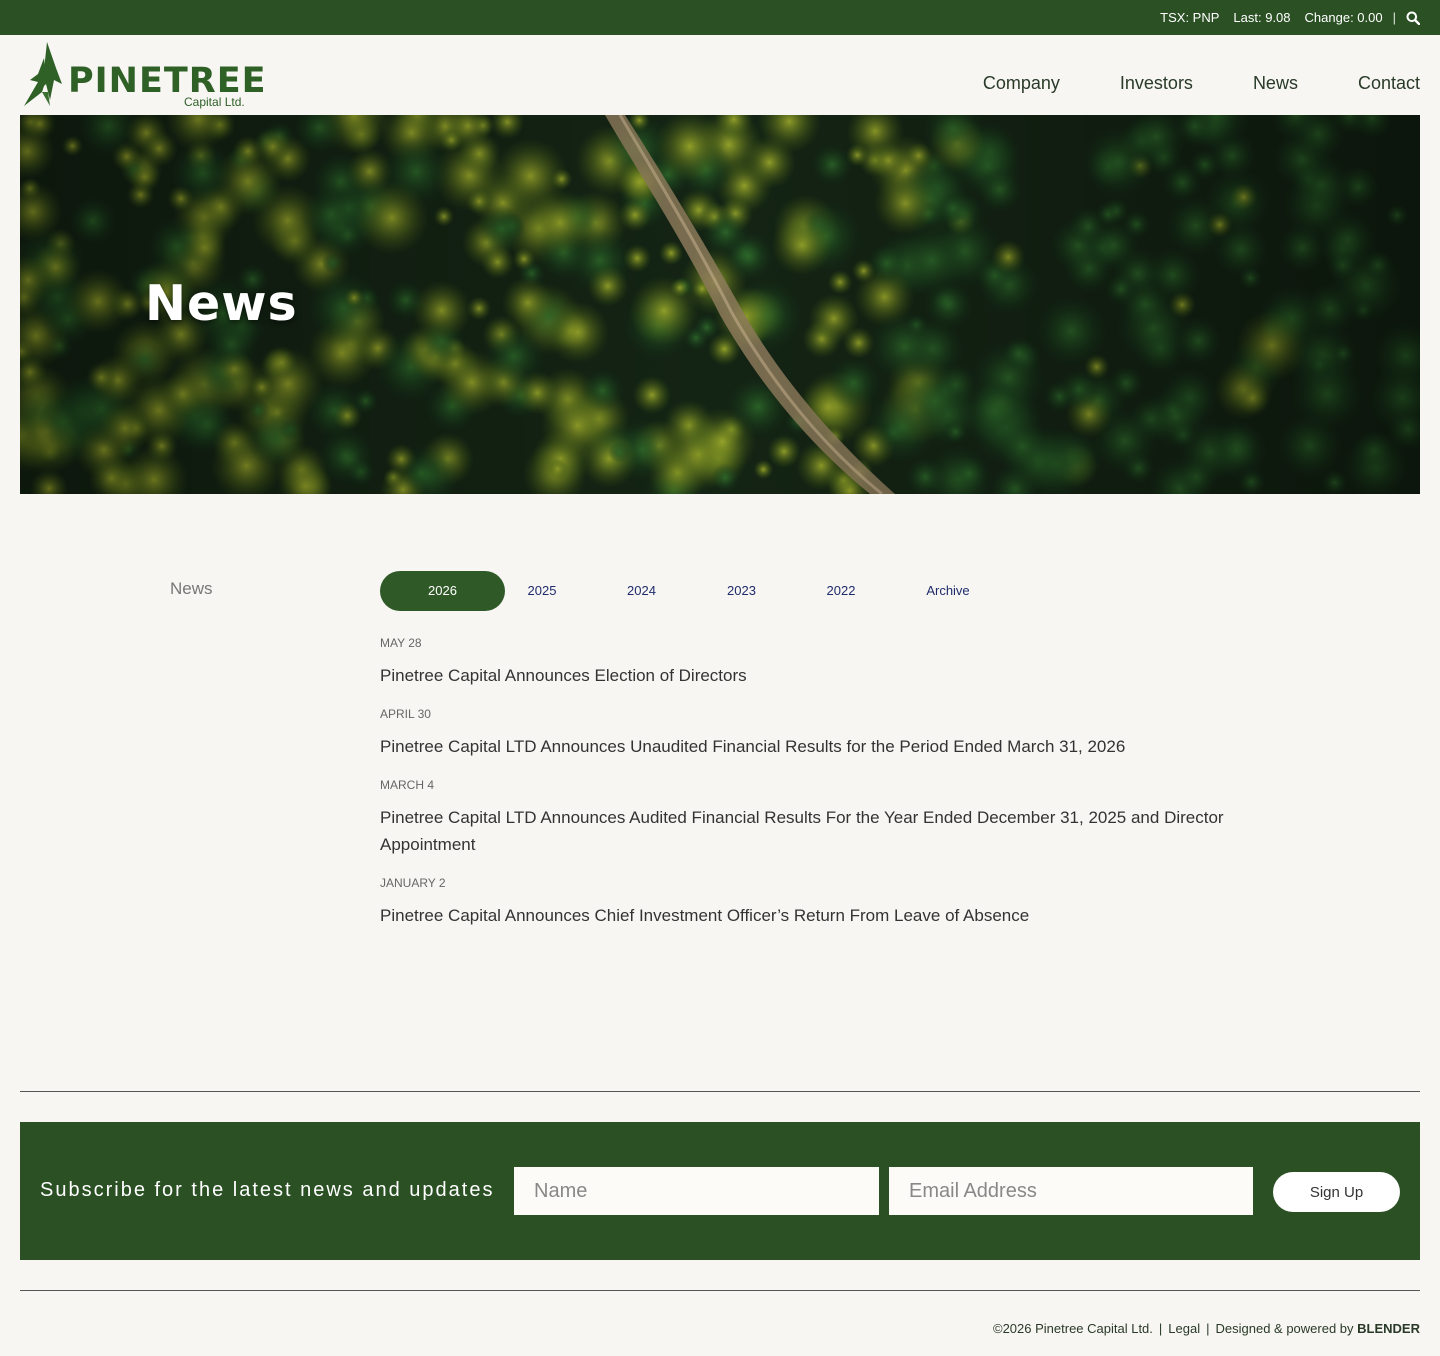  Describe the element at coordinates (191, 588) in the screenshot. I see `sidebar-label: News` at that location.